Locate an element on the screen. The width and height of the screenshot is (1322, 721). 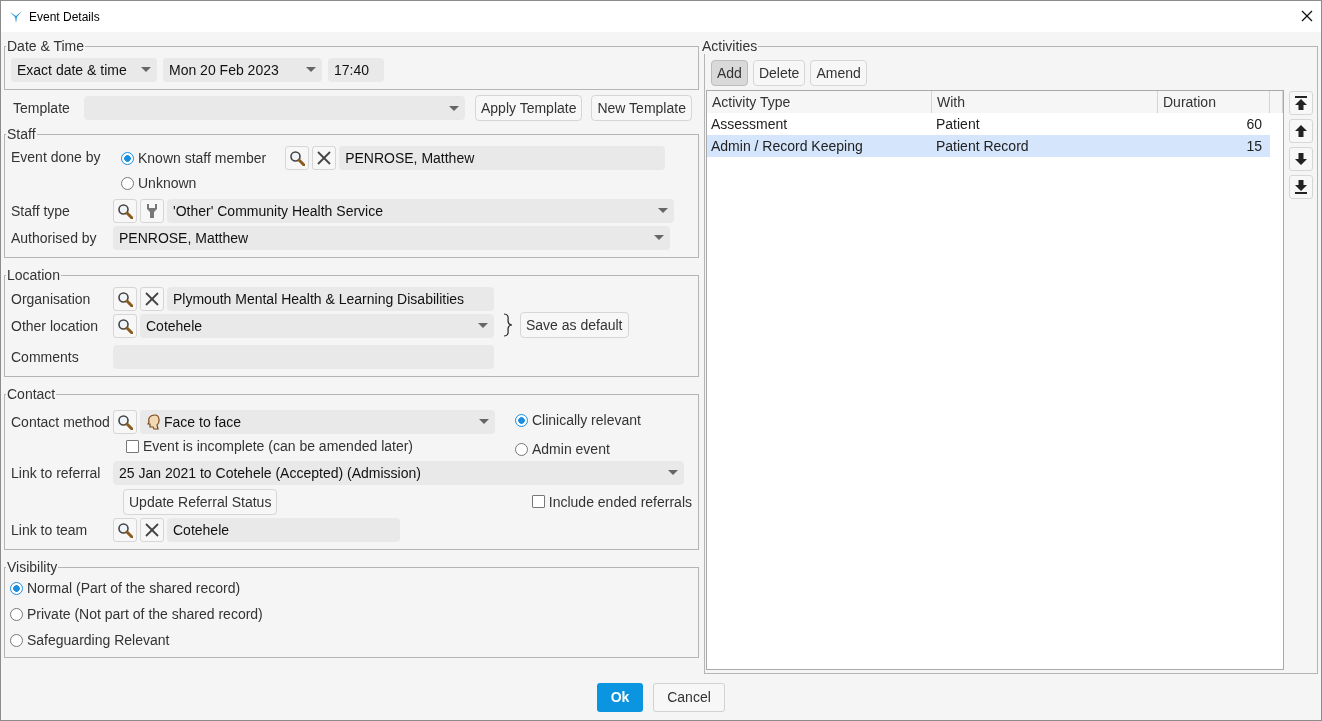
activity-action-button: Delete is located at coordinates (779, 73).